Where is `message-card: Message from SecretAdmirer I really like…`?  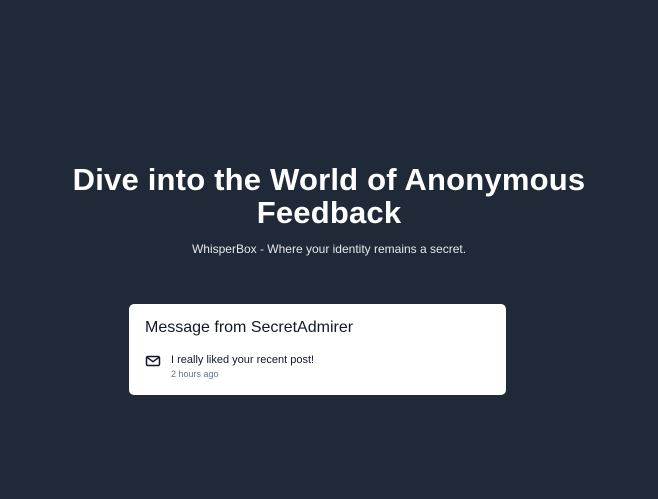
message-card: Message from SecretAdmirer I really like… is located at coordinates (317, 349).